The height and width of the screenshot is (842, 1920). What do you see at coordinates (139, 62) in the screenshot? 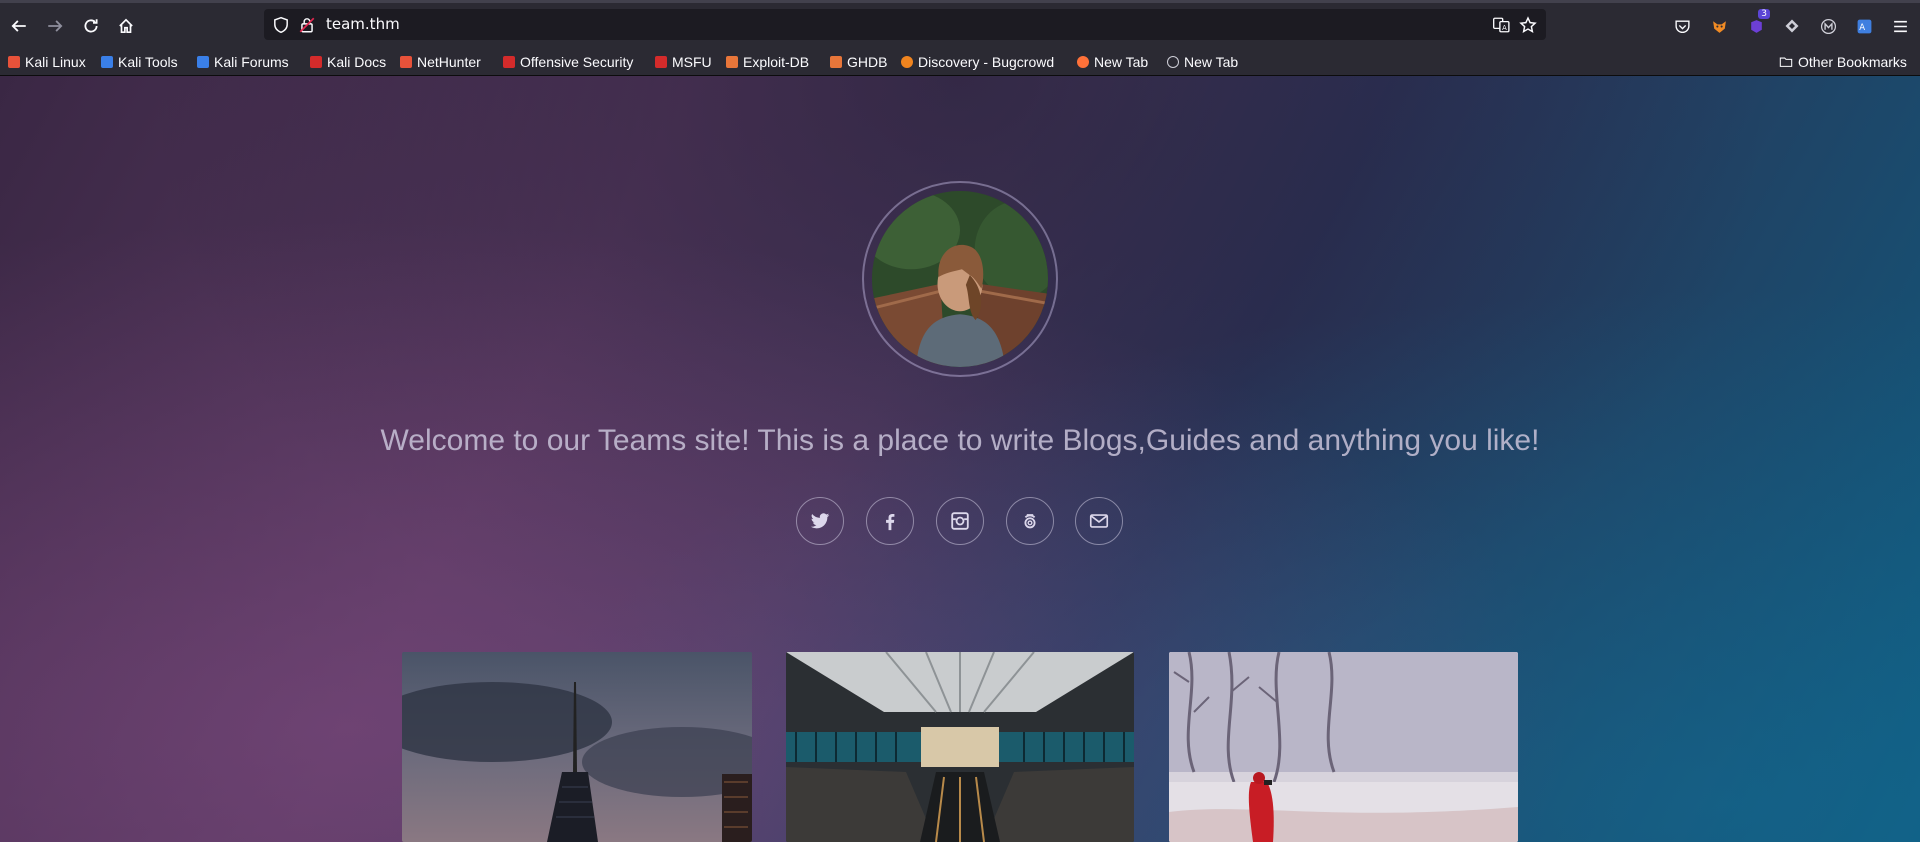
I see `bookmark-kali-tools: Kali Tools` at bounding box center [139, 62].